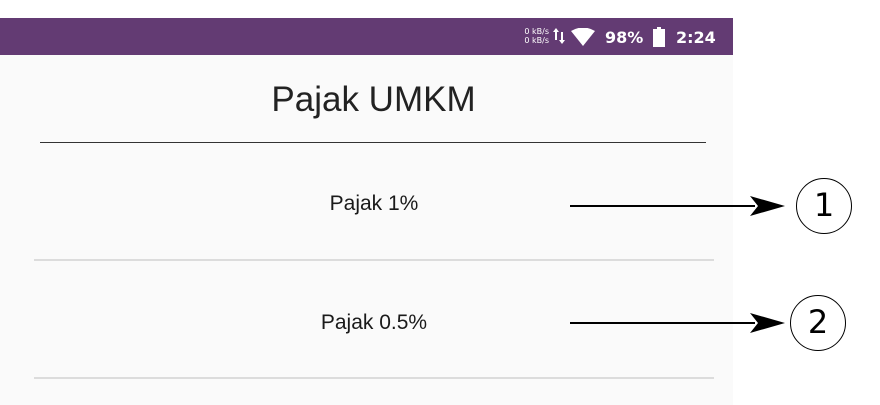  Describe the element at coordinates (536, 31) in the screenshot. I see `upload-speed: 0 kB/s` at that location.